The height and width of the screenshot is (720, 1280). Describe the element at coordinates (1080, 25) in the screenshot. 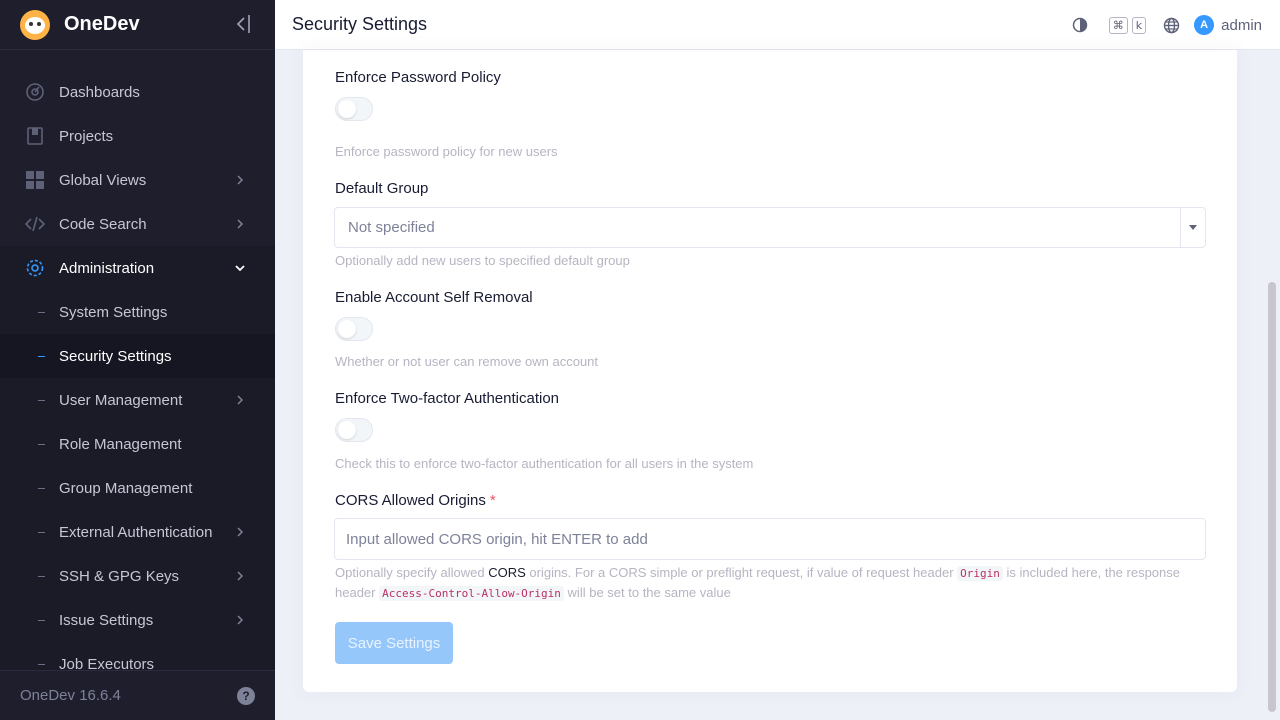

I see `theme-toggle-icon` at that location.